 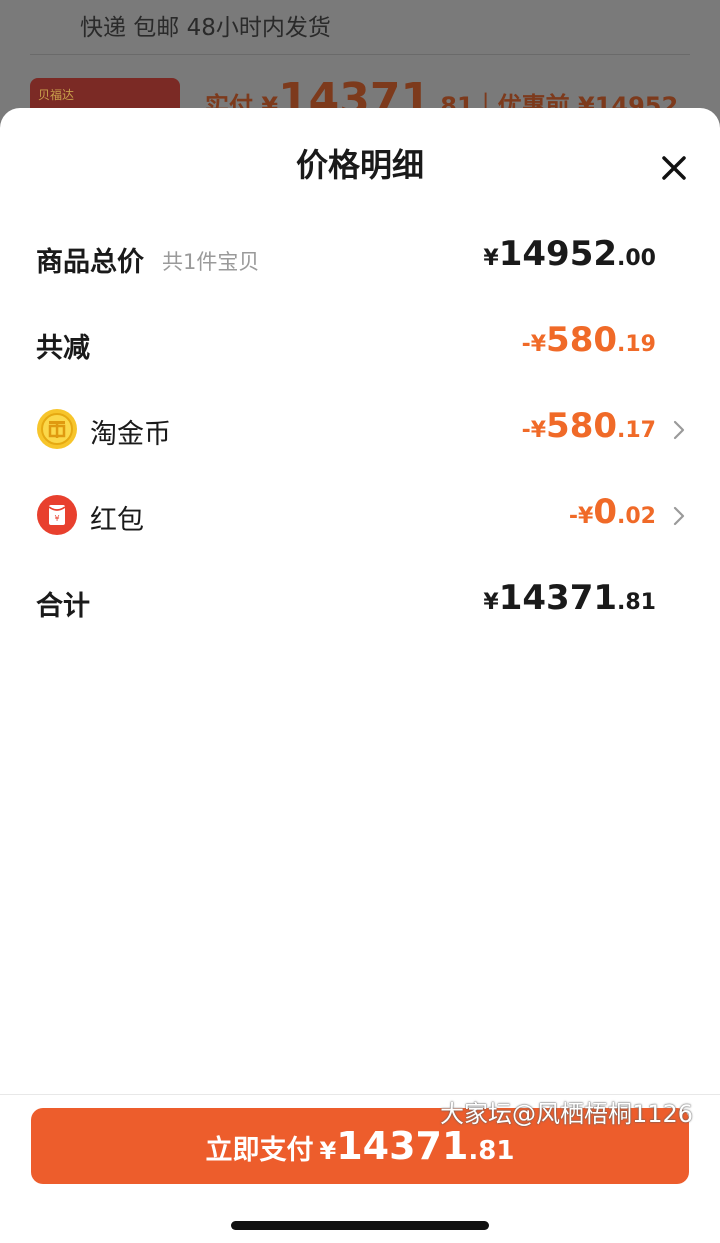 I want to click on close-icon, so click(x=674, y=168).